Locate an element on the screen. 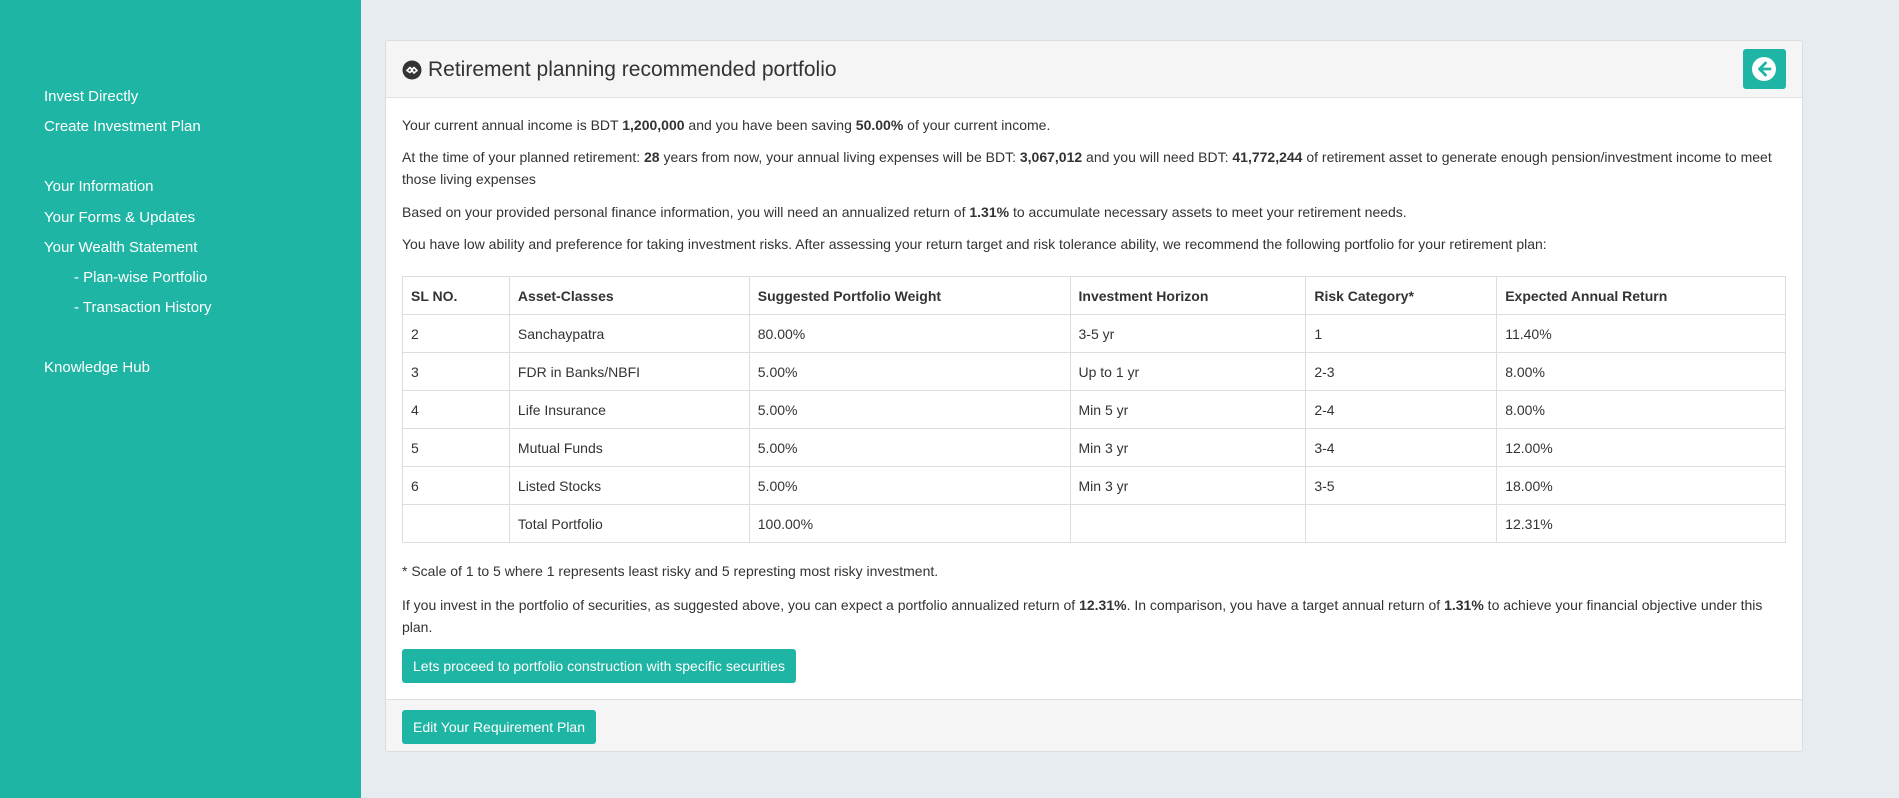  sidebar-item-your-information: Your Information is located at coordinates (99, 186).